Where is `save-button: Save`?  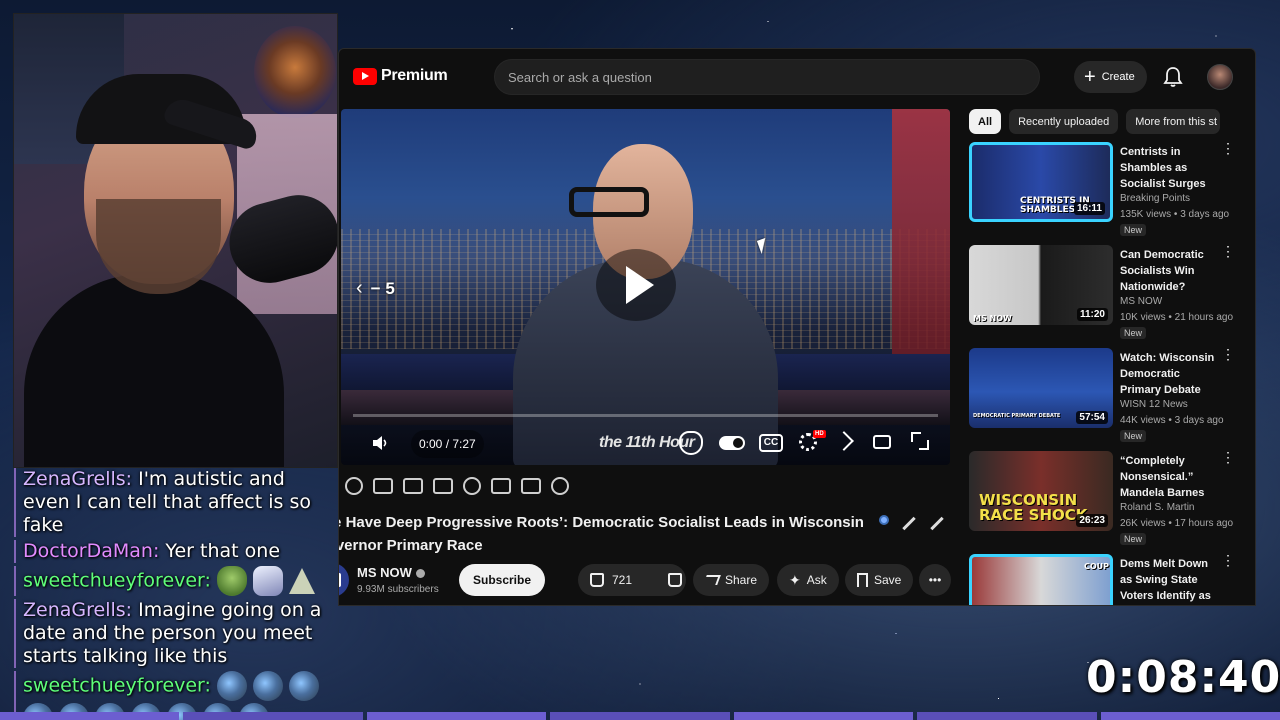 save-button: Save is located at coordinates (879, 580).